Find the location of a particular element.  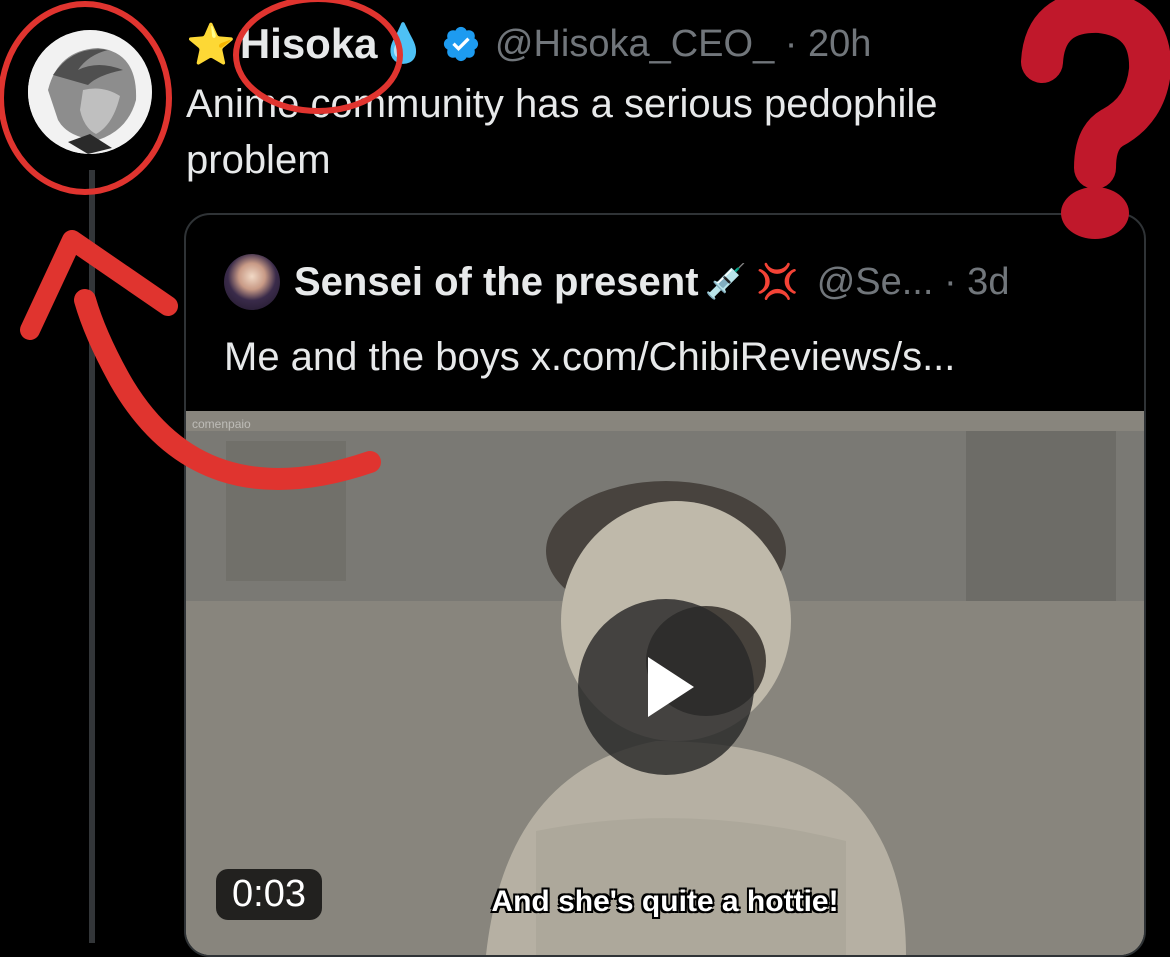

author-handle-time: @Hisoka_CEO_ · 20h is located at coordinates (683, 44).